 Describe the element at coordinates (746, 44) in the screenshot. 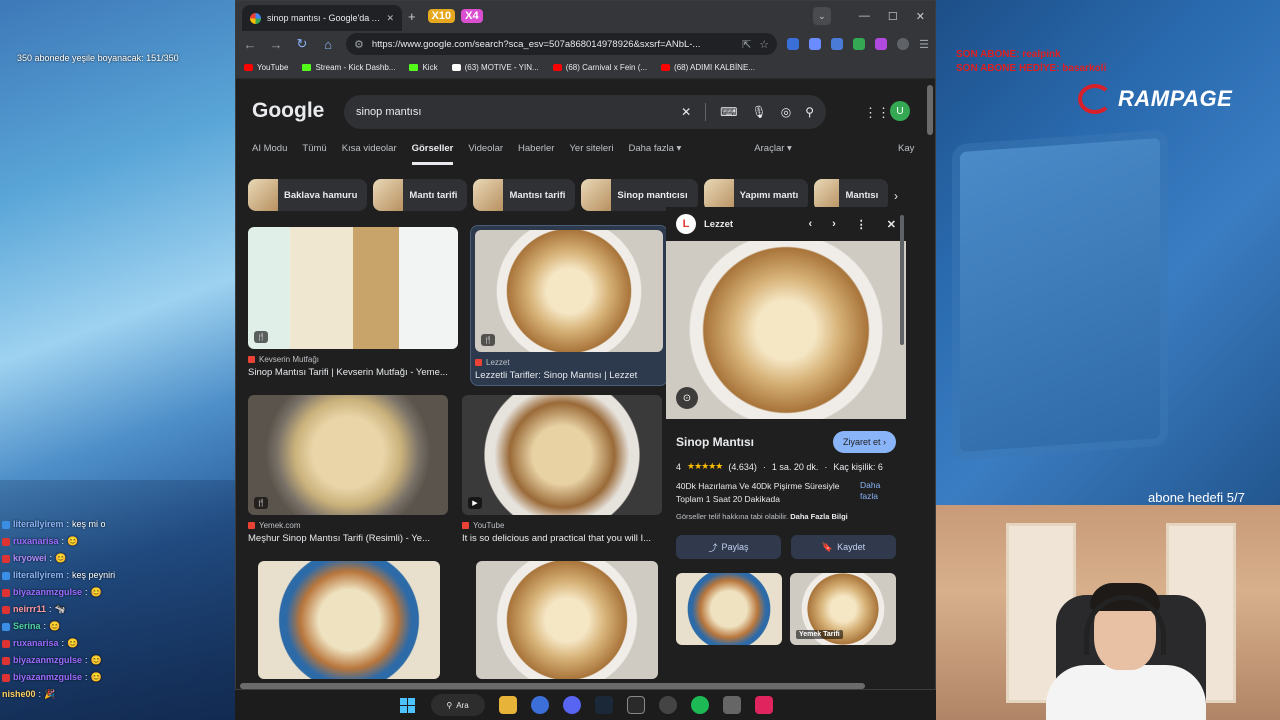

I see `install-icon: ⇱` at that location.